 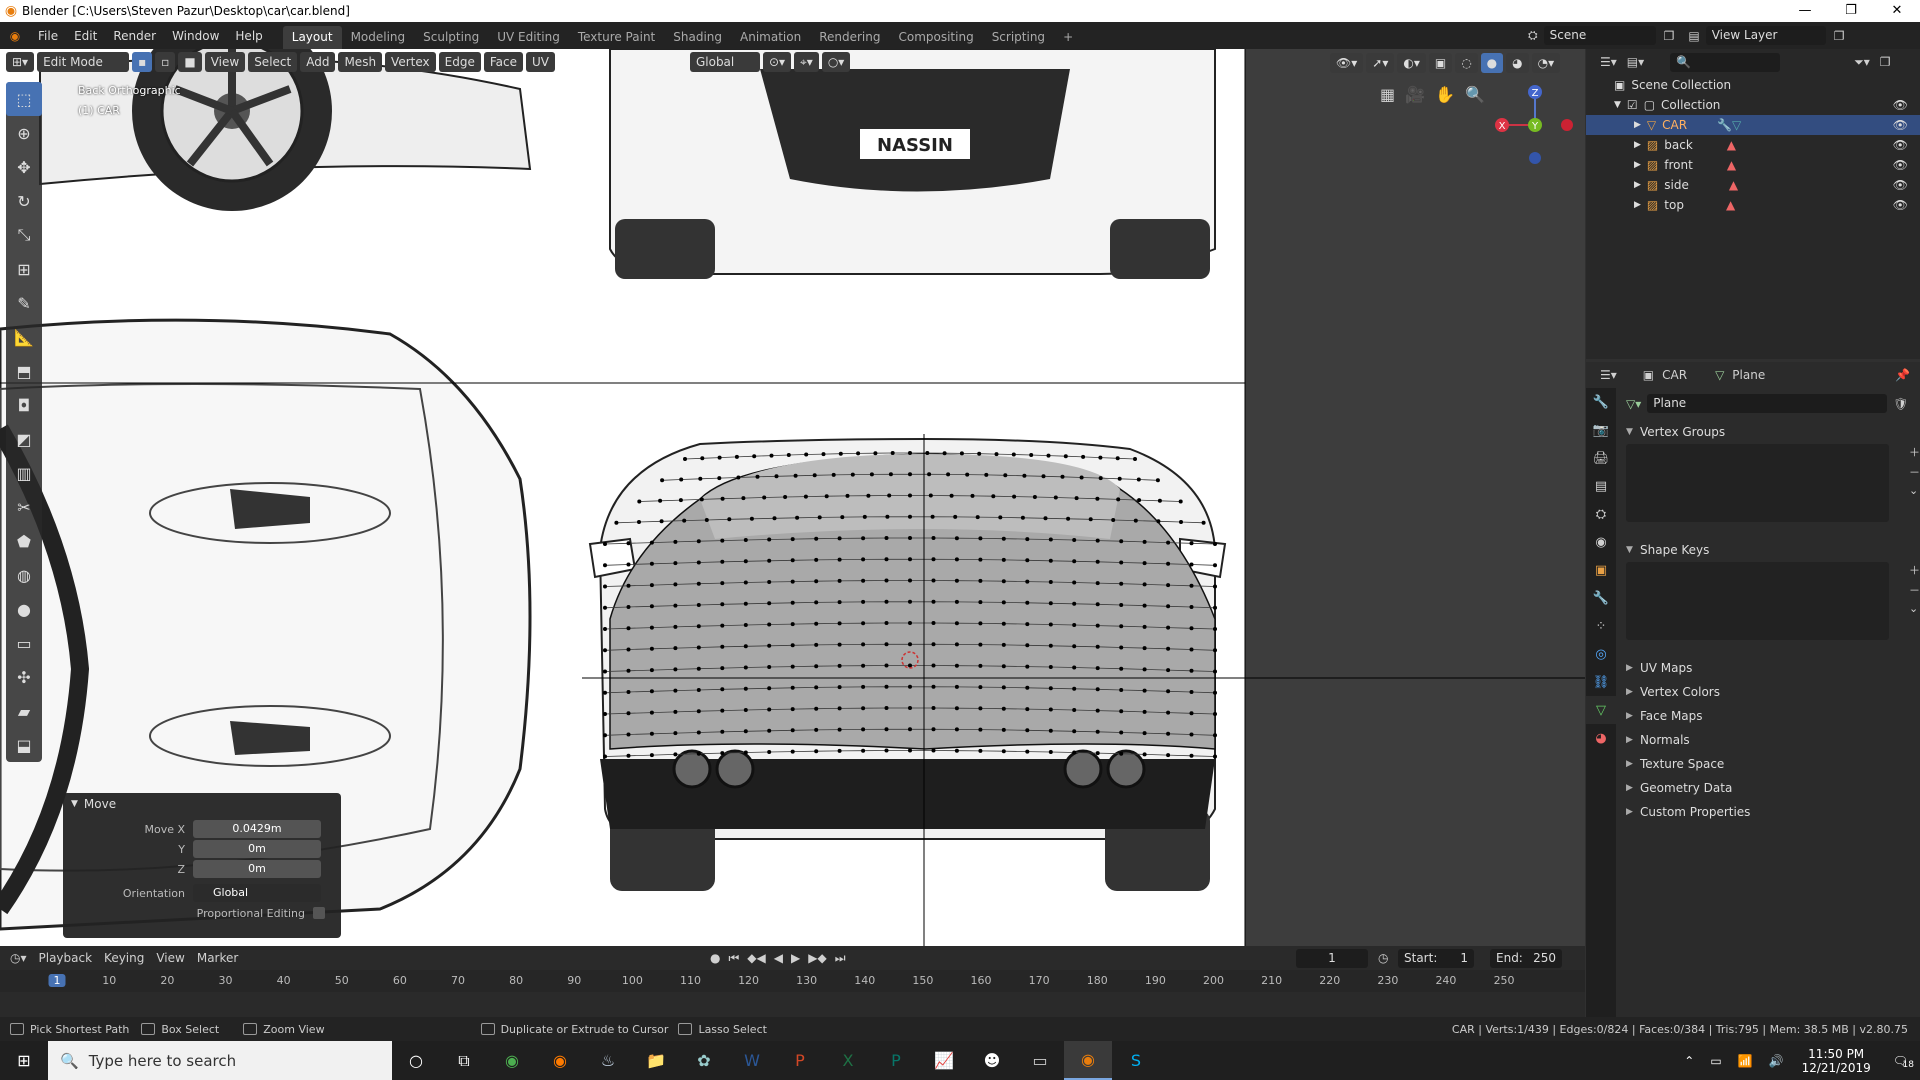 I want to click on output-tab-icon: 🖨, so click(x=1601, y=458).